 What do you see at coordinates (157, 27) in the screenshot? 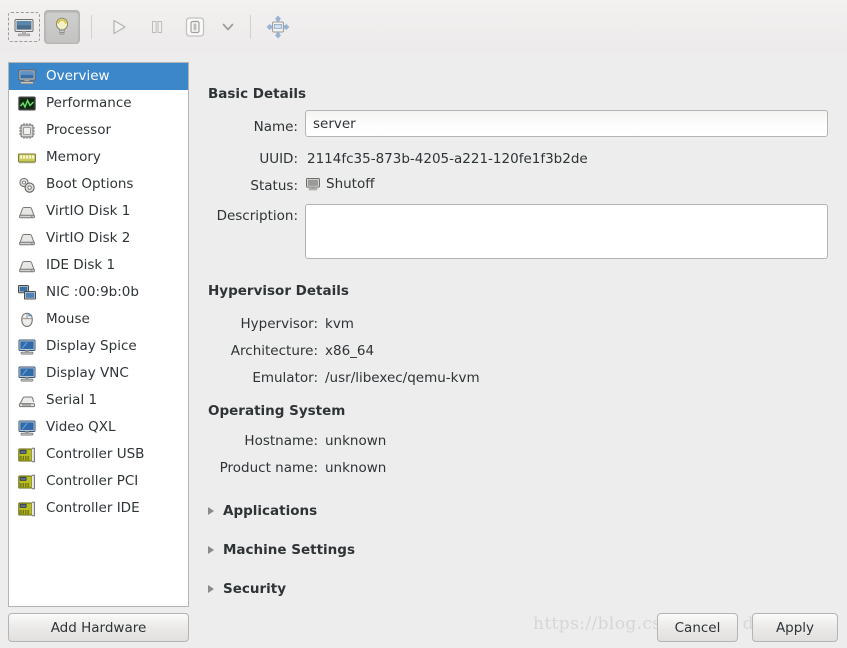
I see `pause-button` at bounding box center [157, 27].